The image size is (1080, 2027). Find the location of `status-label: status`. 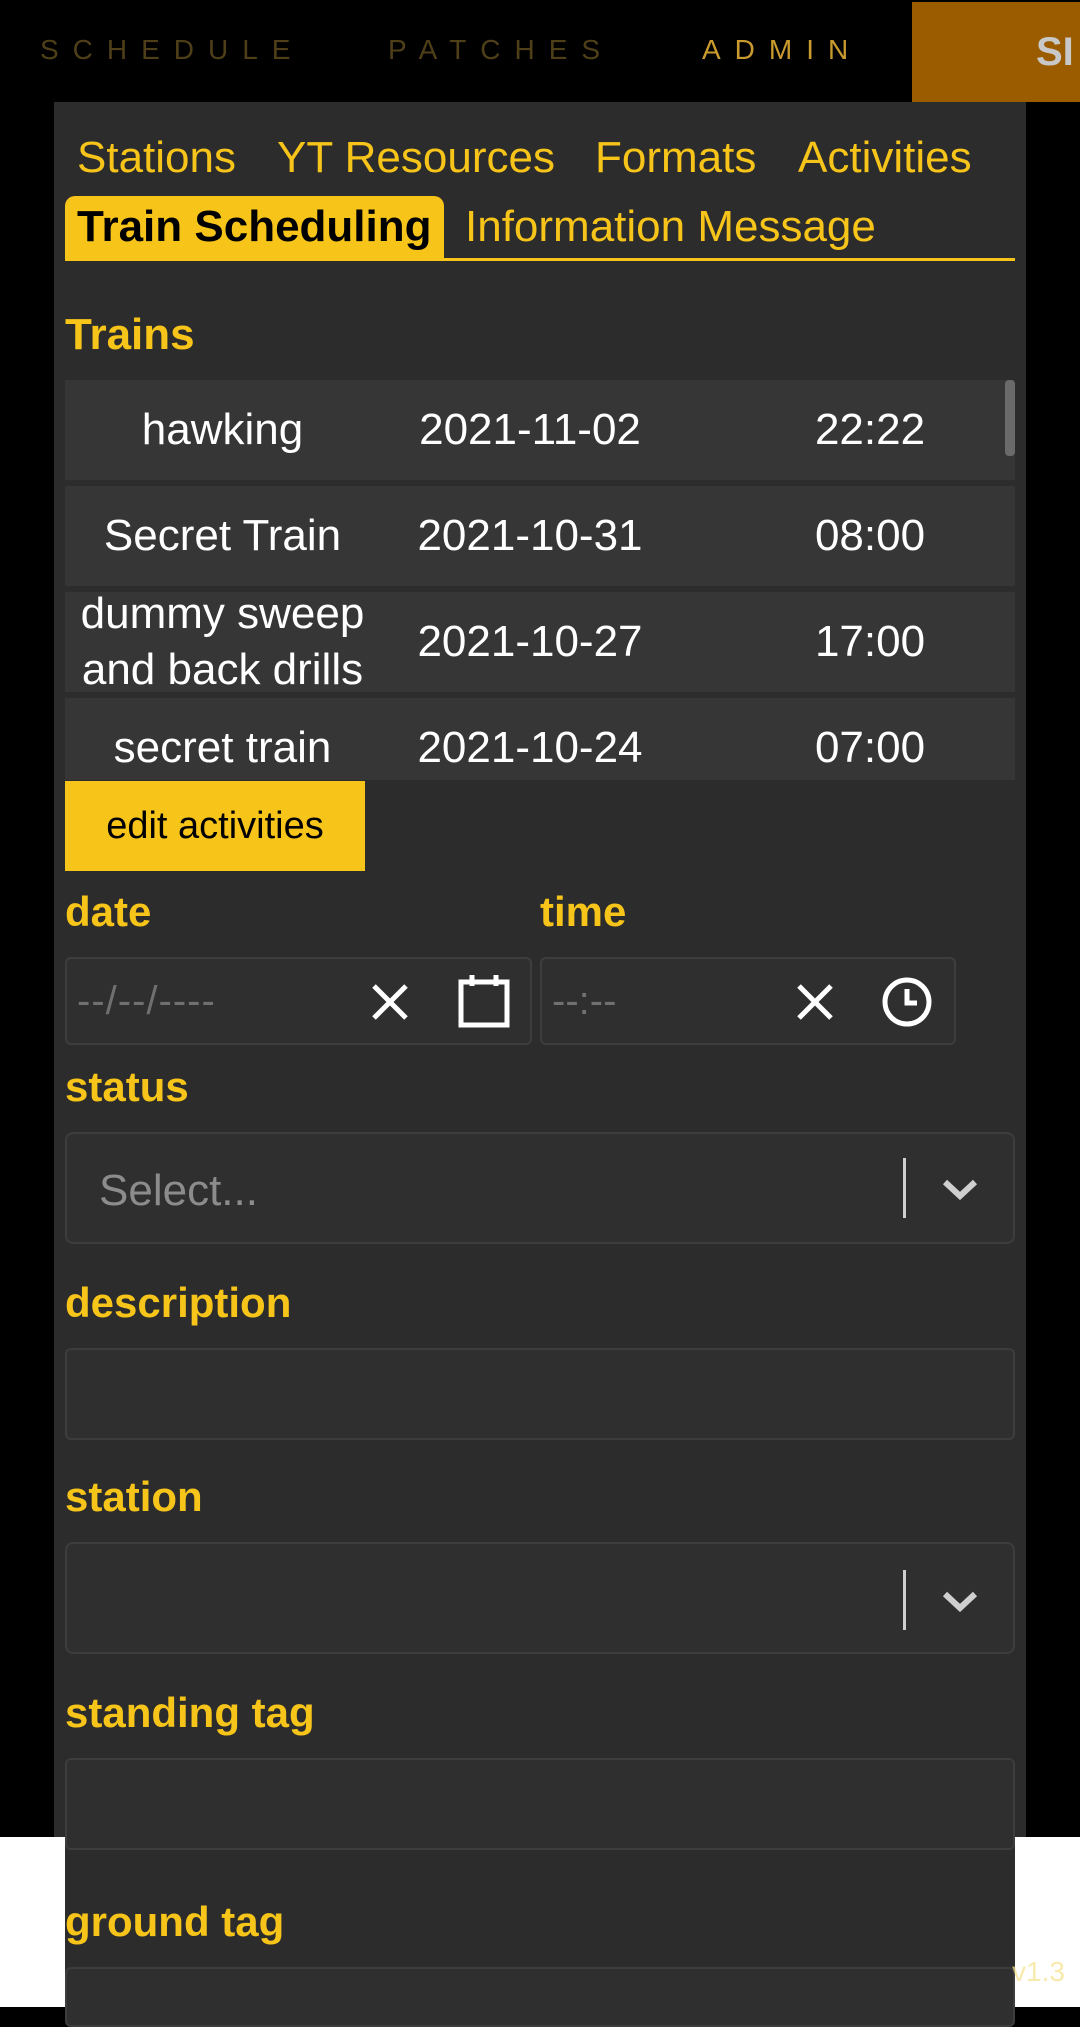

status-label: status is located at coordinates (127, 1086).